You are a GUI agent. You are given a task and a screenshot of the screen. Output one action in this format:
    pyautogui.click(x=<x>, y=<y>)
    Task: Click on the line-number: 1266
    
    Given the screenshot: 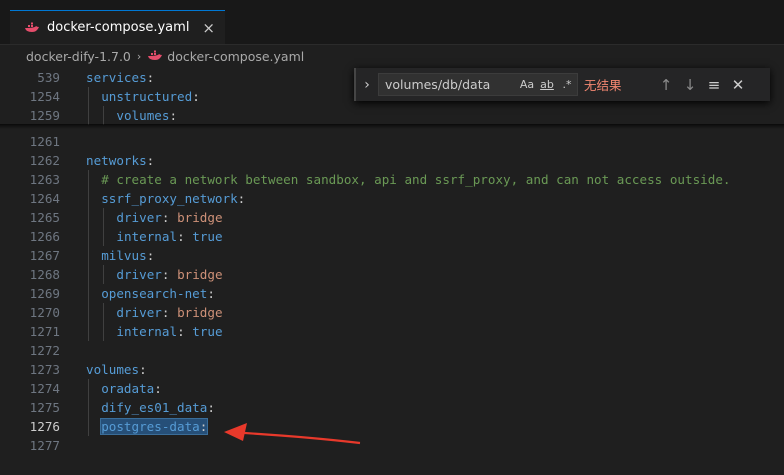 What is the action you would take?
    pyautogui.click(x=44, y=236)
    